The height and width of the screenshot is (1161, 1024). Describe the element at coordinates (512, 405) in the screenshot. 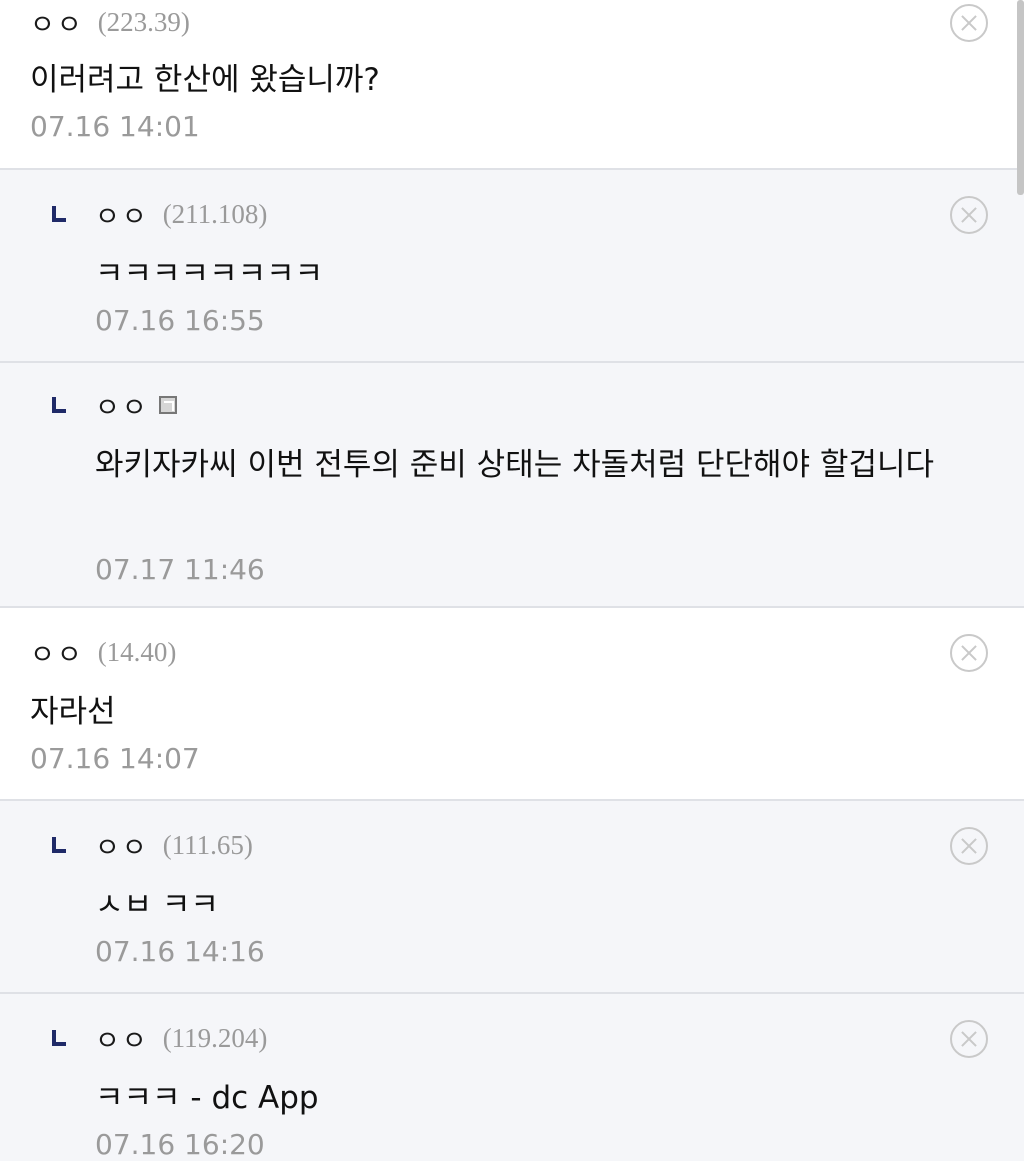

I see `comment-header: ㅇㅇ` at that location.